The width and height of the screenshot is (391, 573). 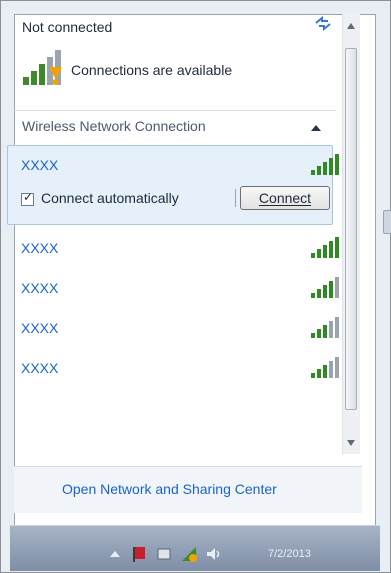 I want to click on connection-status: Not connected, so click(x=67, y=27).